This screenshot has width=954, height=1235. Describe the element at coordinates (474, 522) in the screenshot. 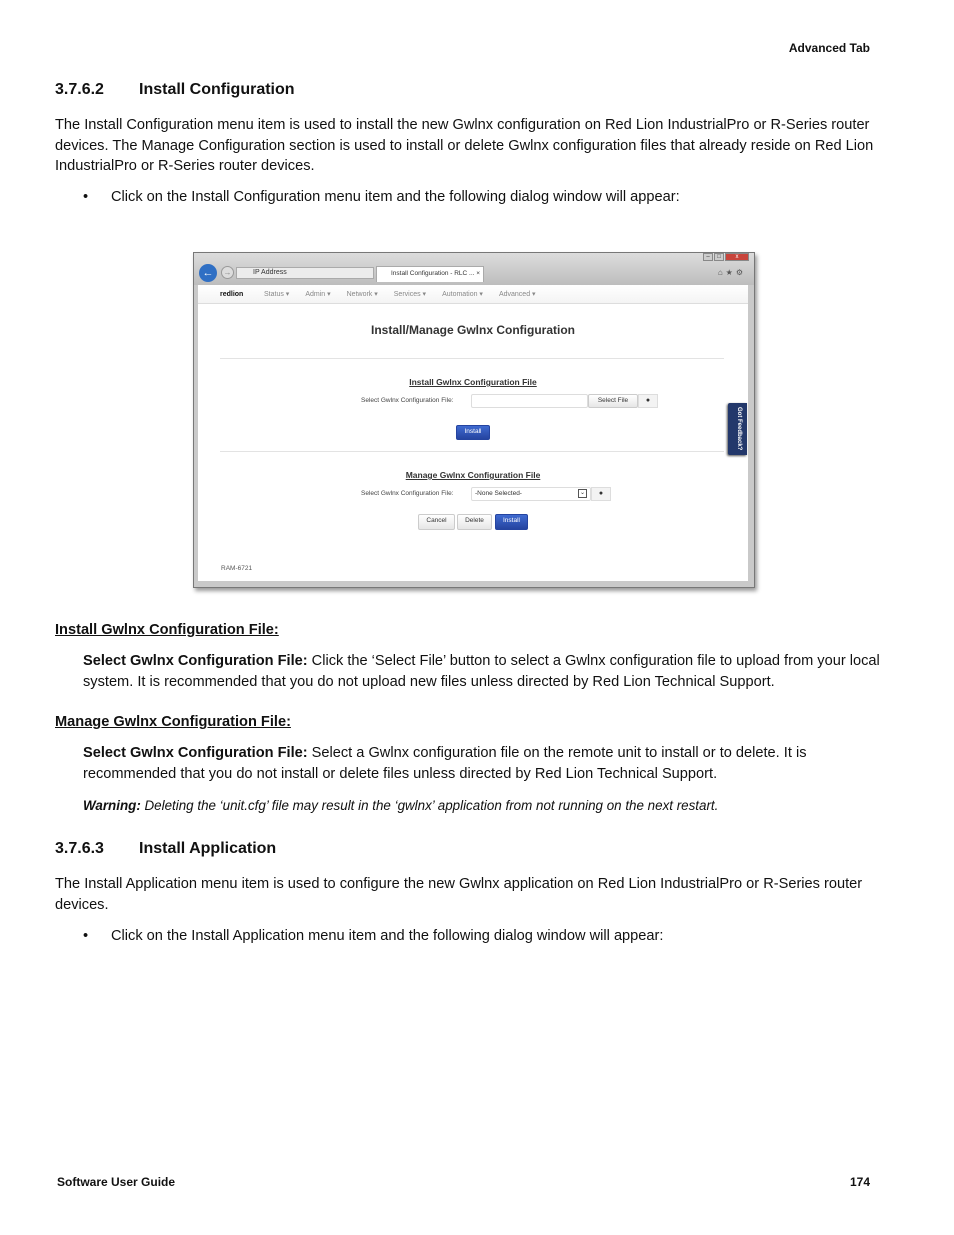

I see `delete-button: Delete` at that location.